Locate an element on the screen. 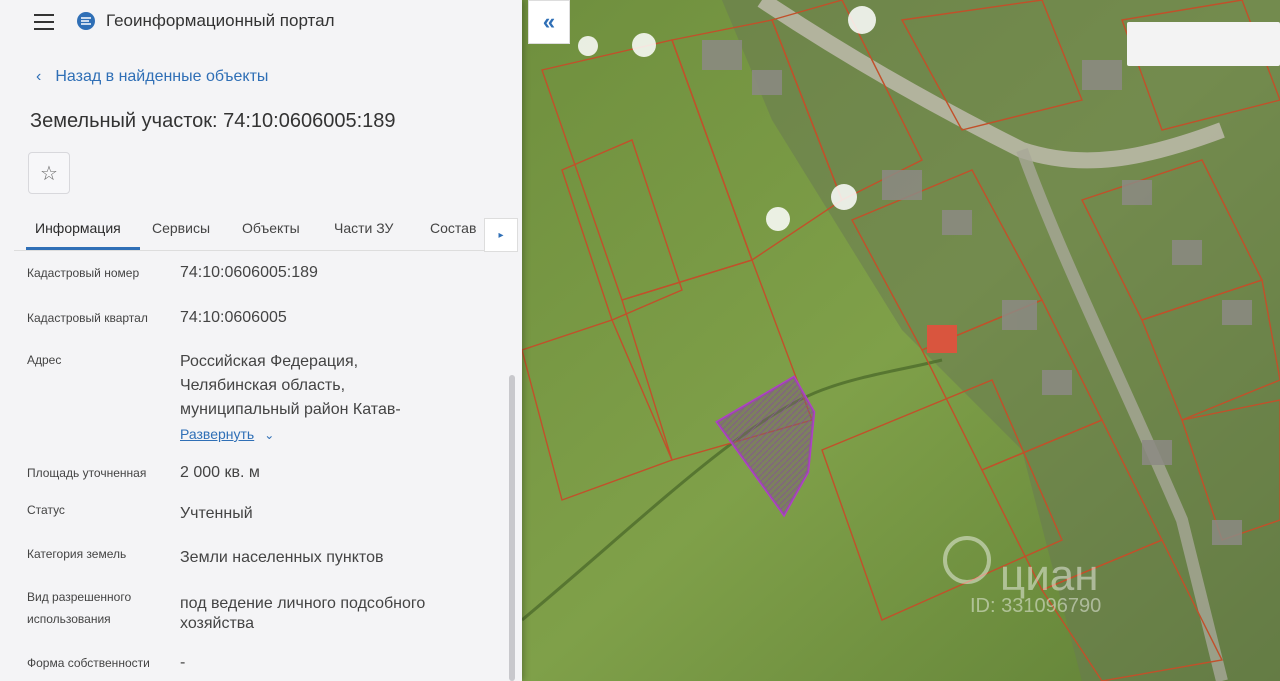  active-tab-indicator is located at coordinates (83, 248).